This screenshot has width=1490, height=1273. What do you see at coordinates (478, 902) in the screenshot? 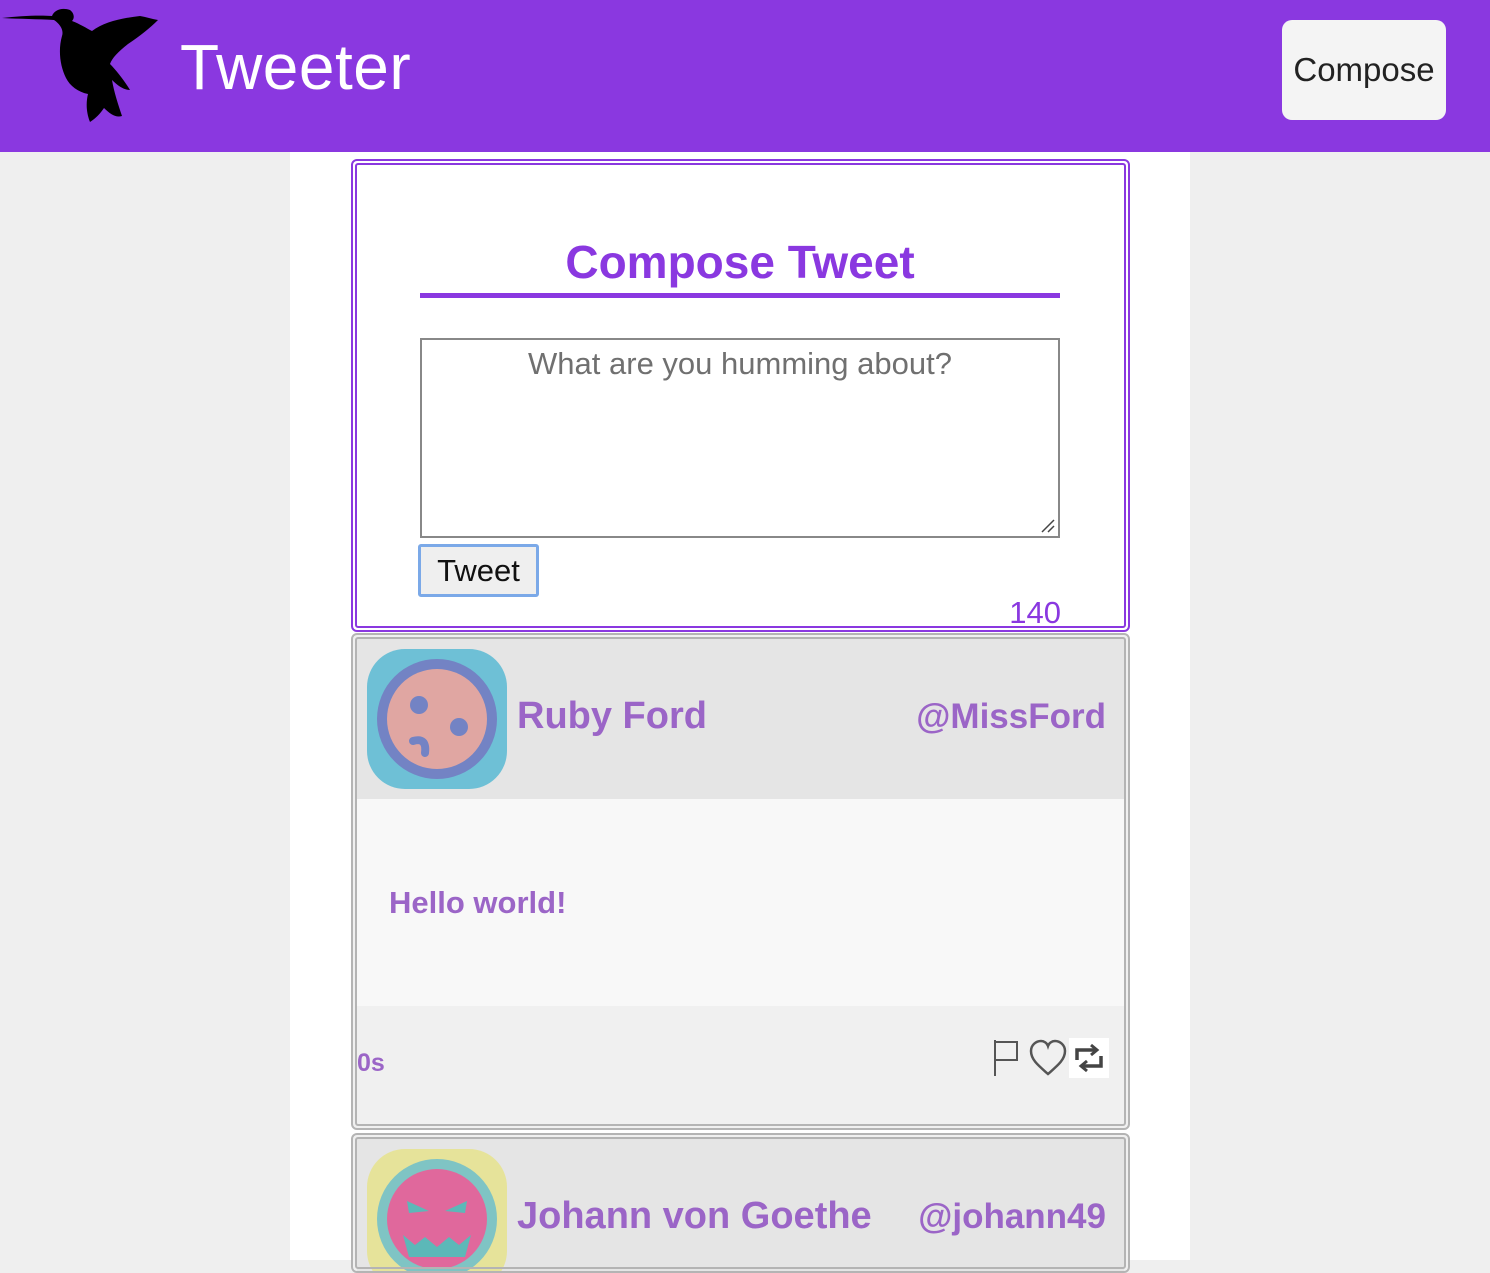
I see `tweet-text: Hello world!` at bounding box center [478, 902].